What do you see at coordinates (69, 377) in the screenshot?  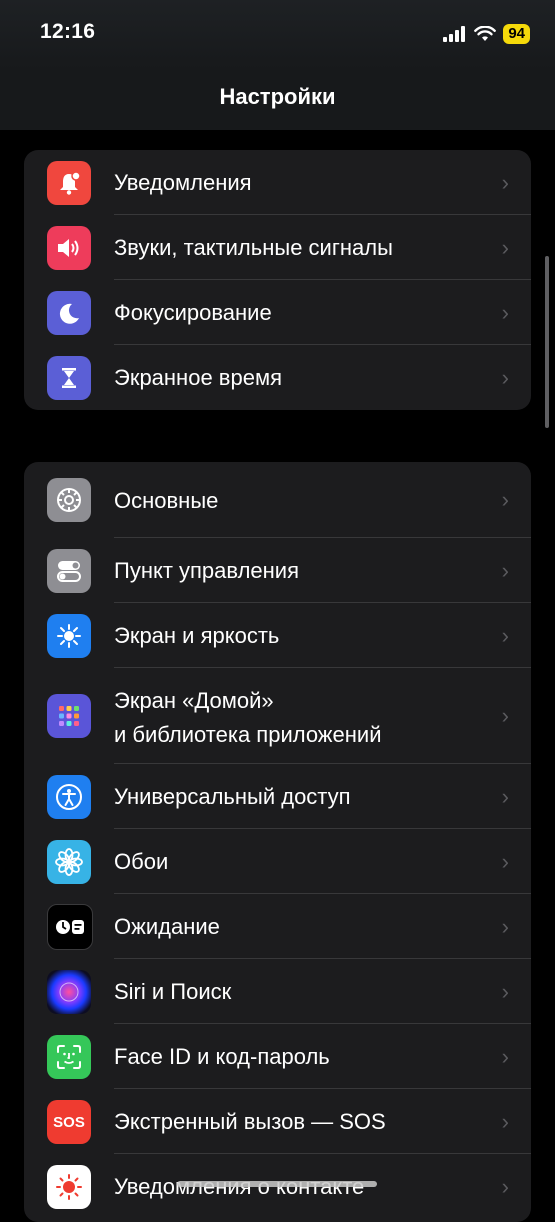 I see `hourglass-icon` at bounding box center [69, 377].